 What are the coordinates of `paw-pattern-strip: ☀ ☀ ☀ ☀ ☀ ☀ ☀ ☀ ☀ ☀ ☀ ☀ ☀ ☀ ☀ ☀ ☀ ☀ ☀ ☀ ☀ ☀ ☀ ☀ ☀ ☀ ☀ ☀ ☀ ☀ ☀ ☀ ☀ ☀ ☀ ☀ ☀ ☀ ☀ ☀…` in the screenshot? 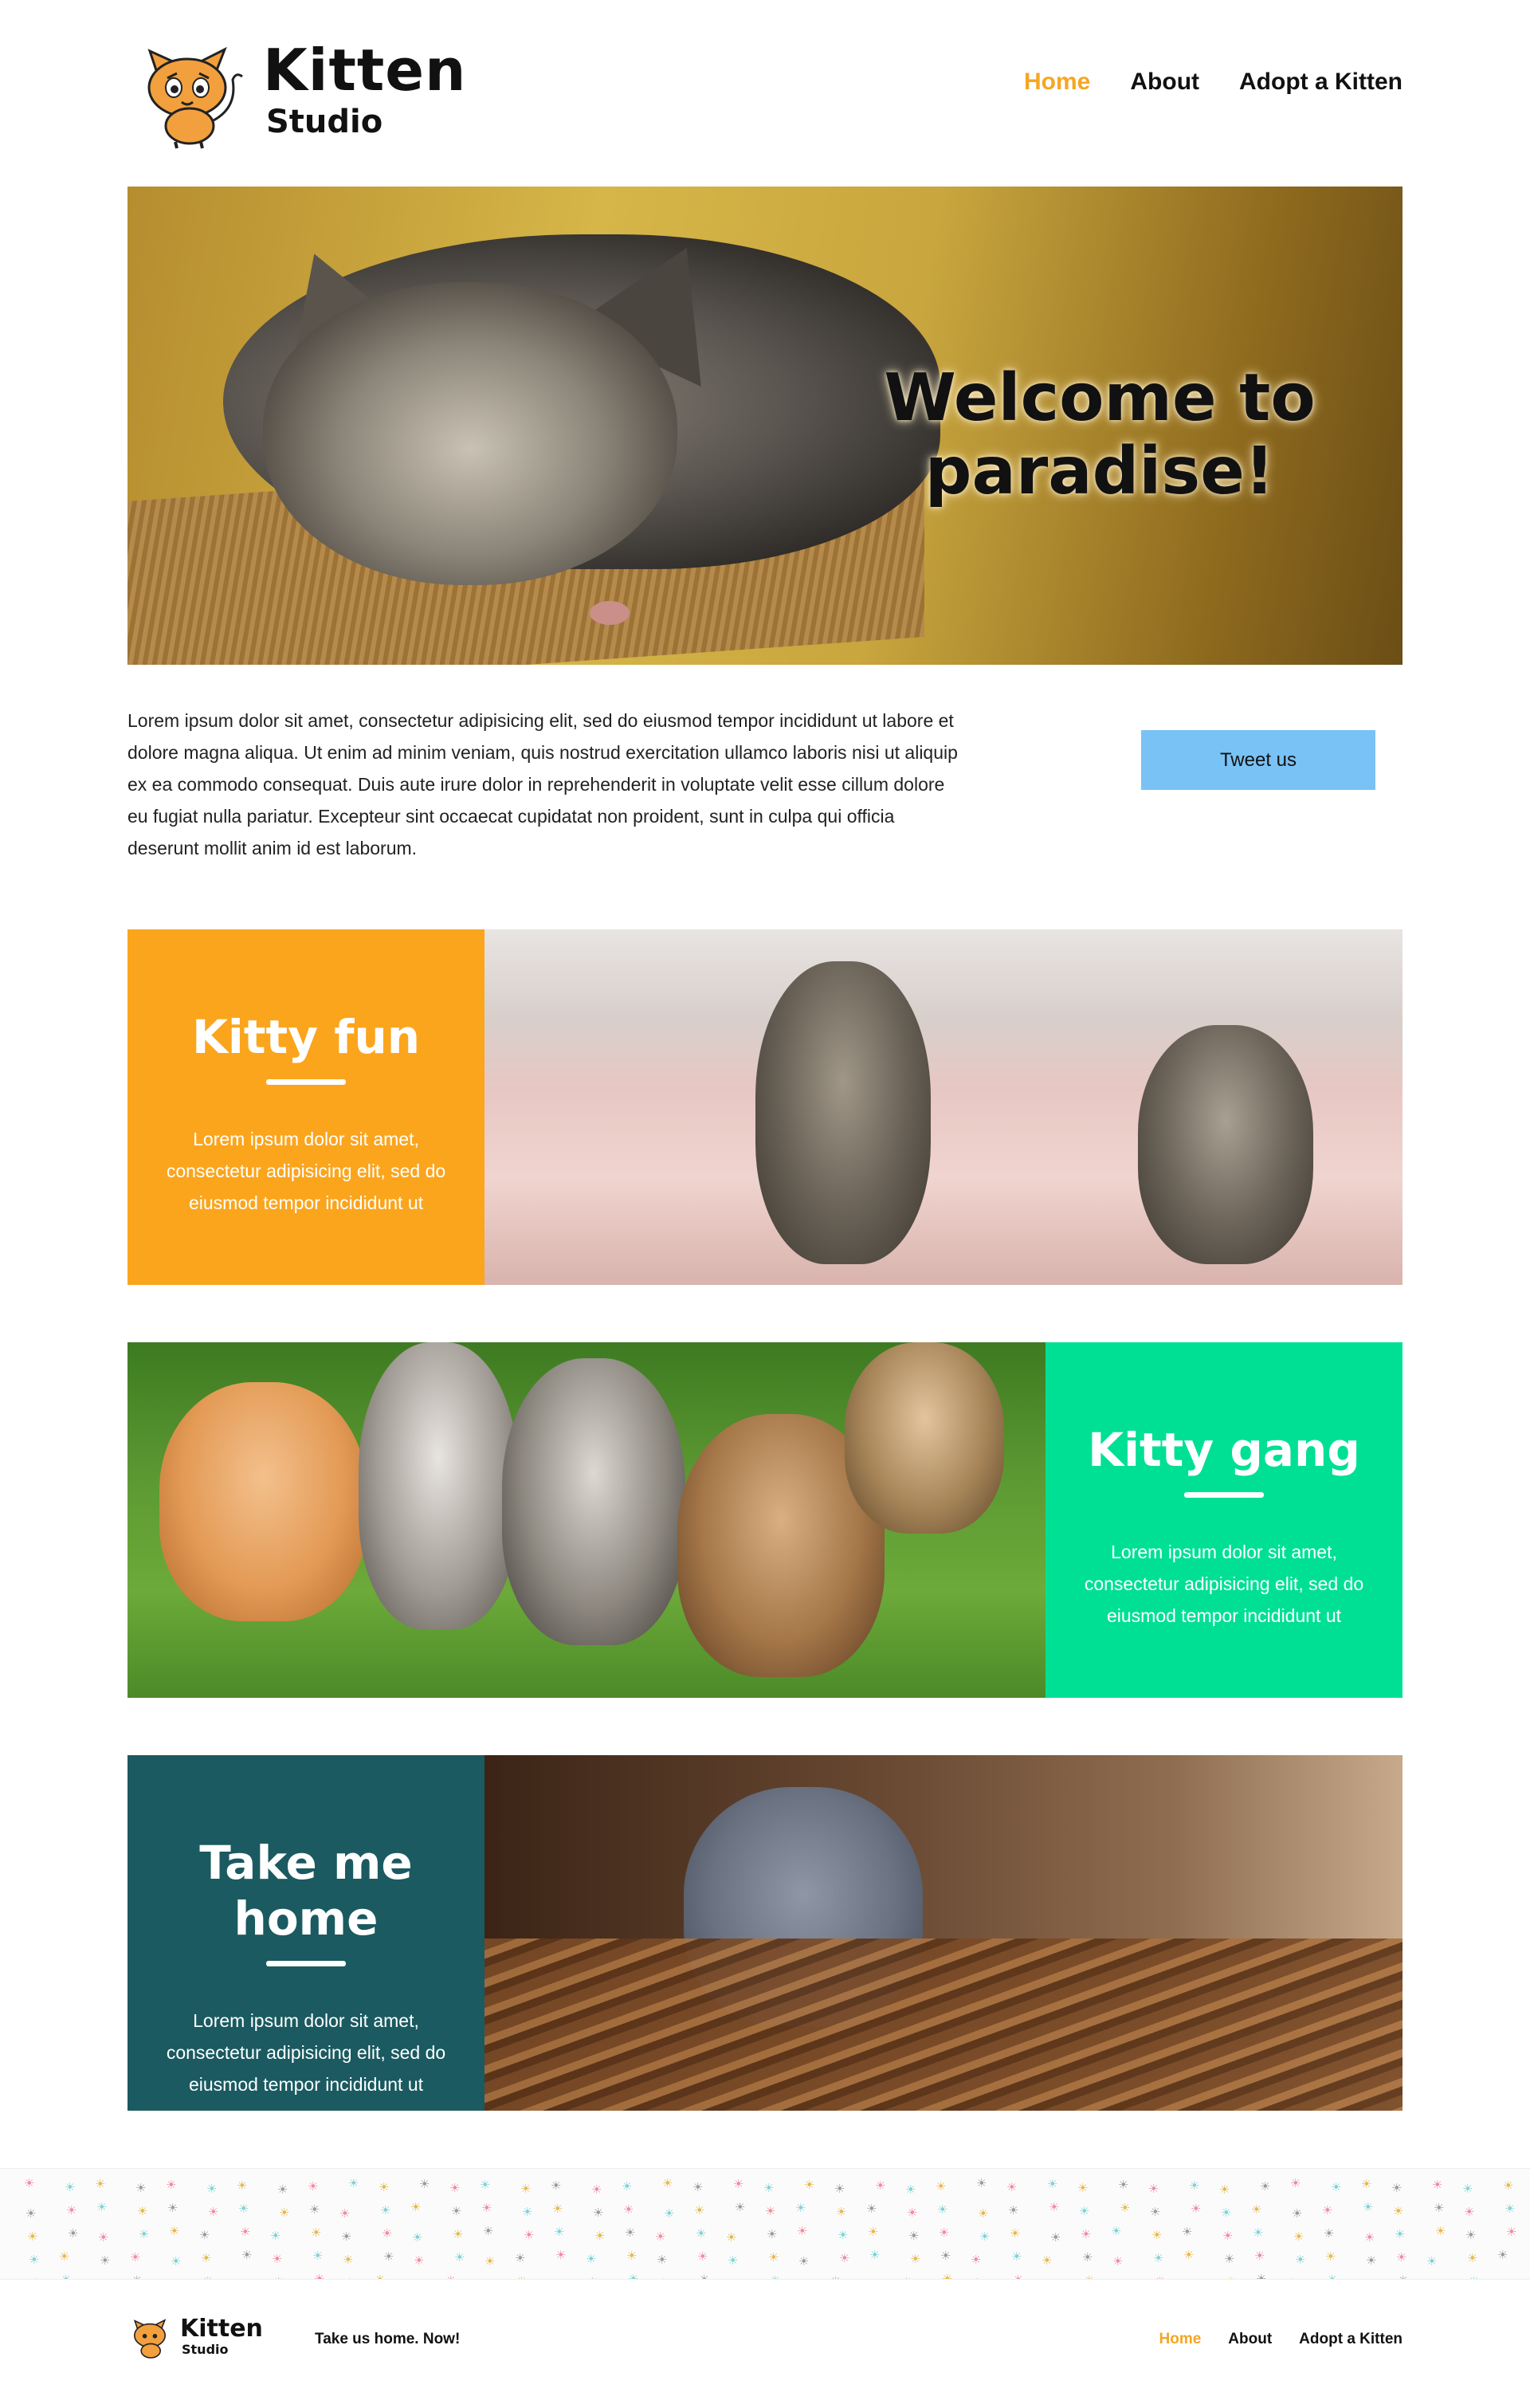 It's located at (765, 2224).